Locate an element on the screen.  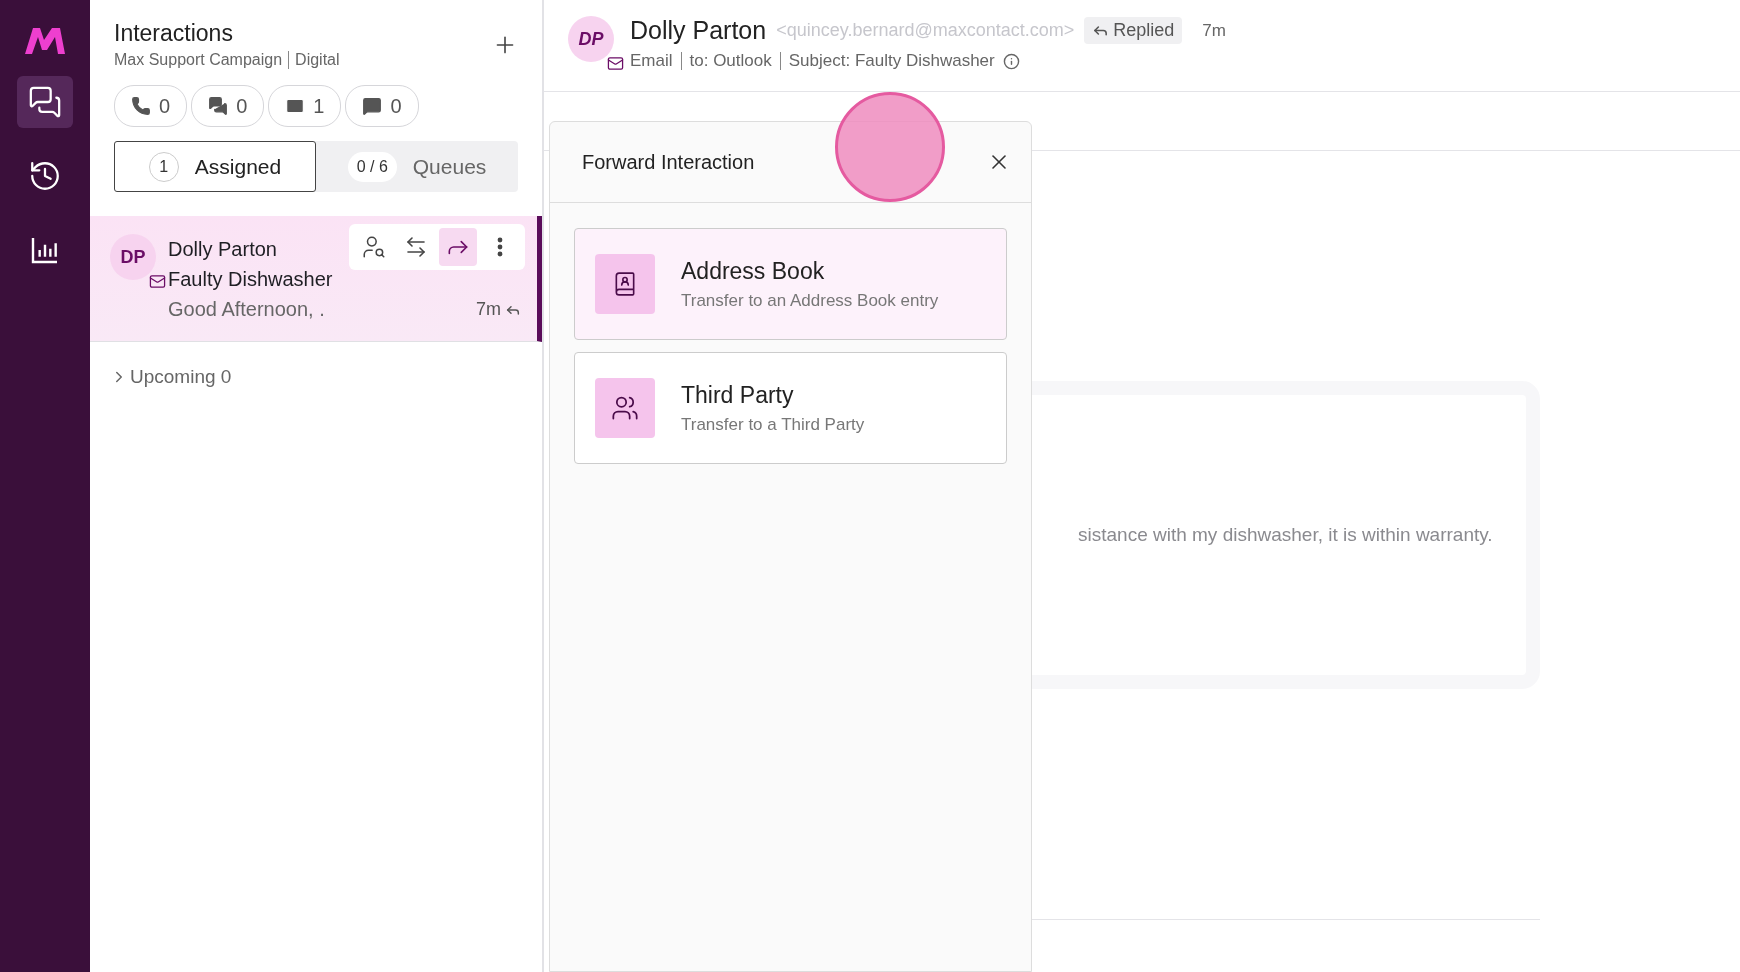
email-address: <quincey.bernard@maxcontact.com> is located at coordinates (925, 30).